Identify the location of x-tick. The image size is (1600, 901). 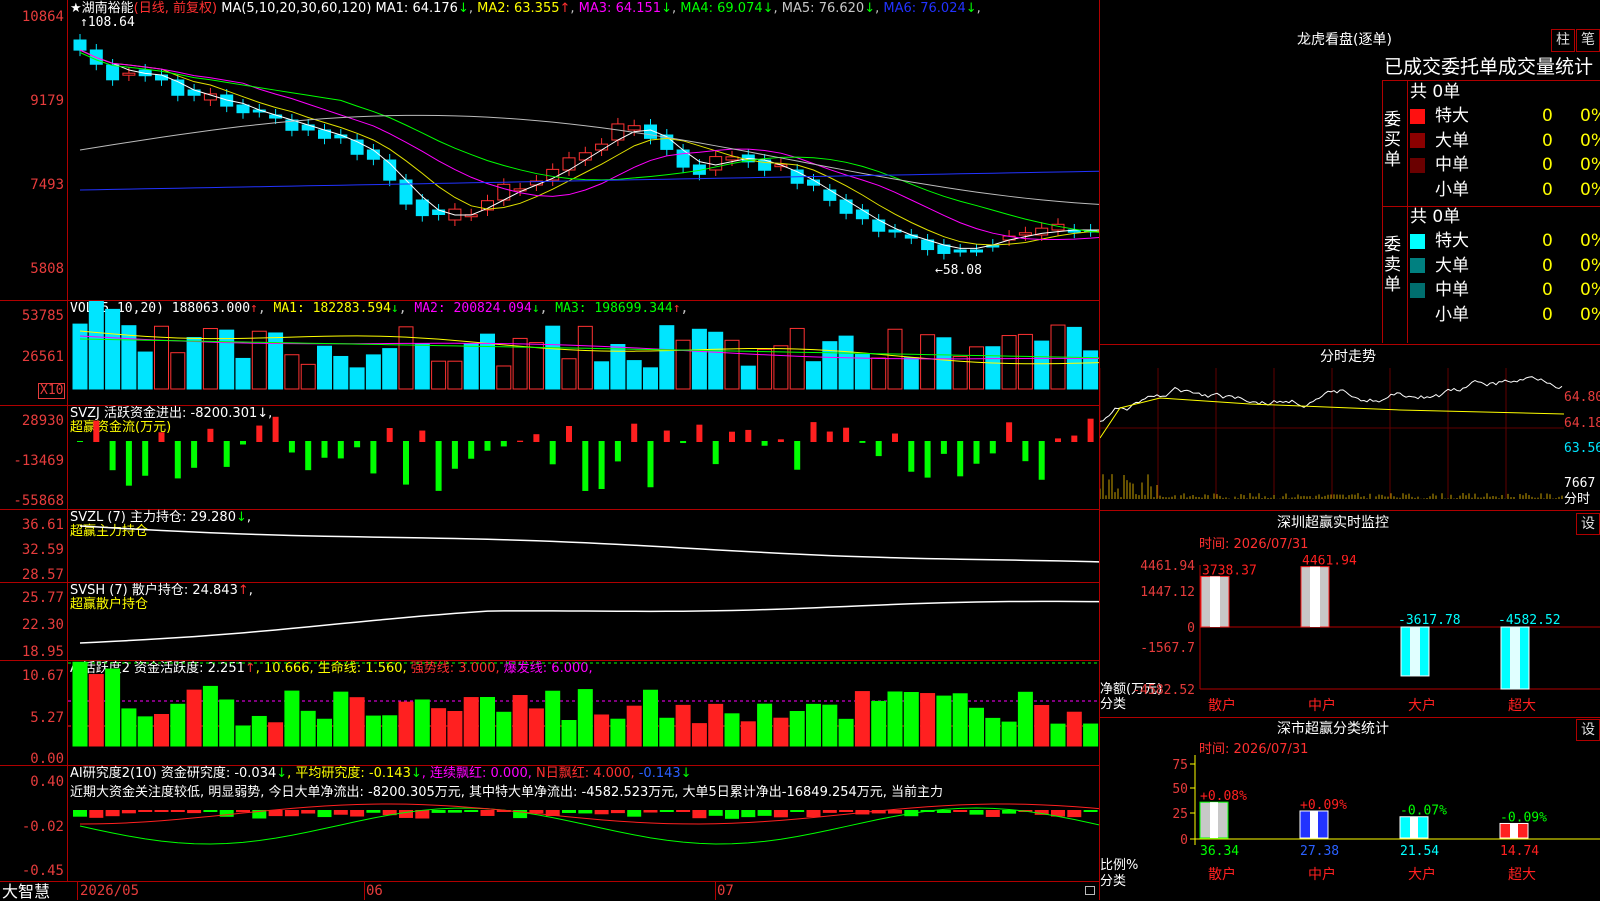
(77, 891).